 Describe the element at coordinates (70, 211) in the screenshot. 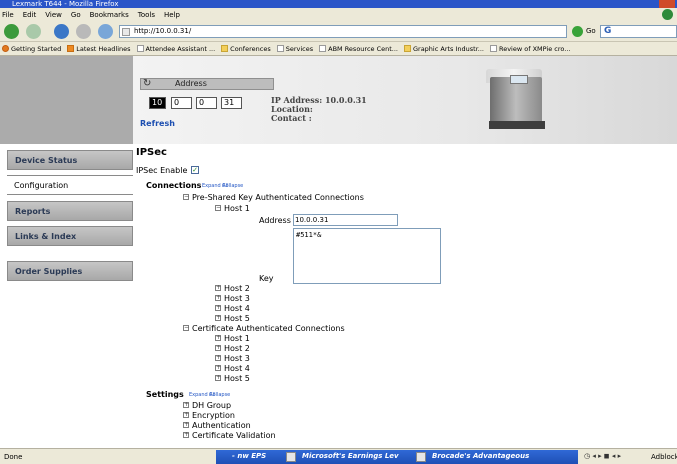

I see `nav-reports: Reports` at that location.